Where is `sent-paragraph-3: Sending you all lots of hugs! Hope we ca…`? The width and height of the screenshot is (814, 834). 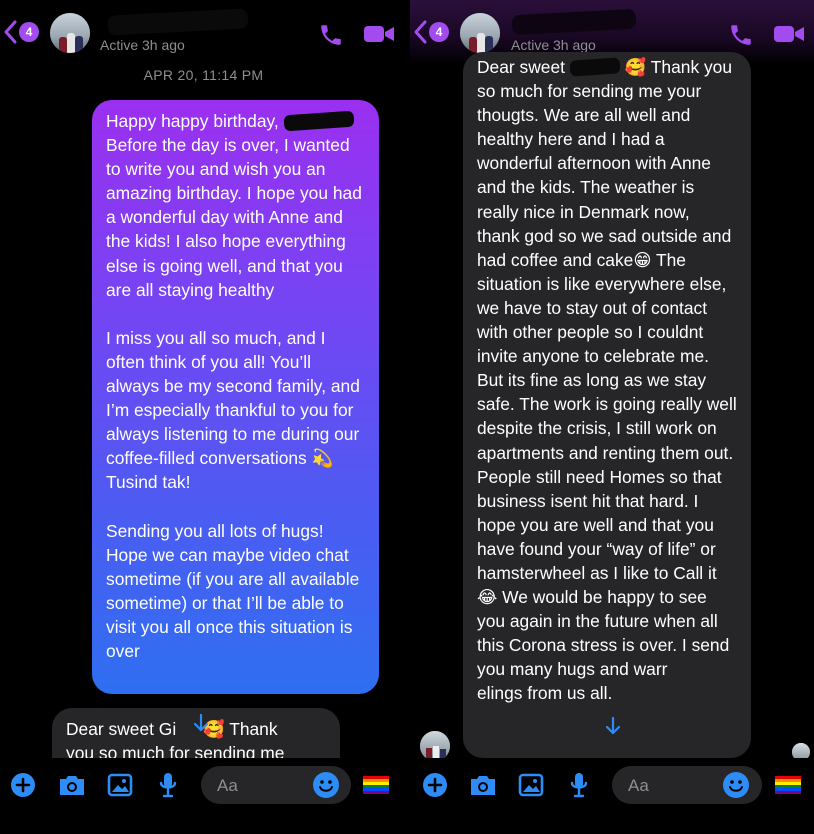
sent-paragraph-3: Sending you all lots of hugs! Hope we ca… is located at coordinates (235, 591).